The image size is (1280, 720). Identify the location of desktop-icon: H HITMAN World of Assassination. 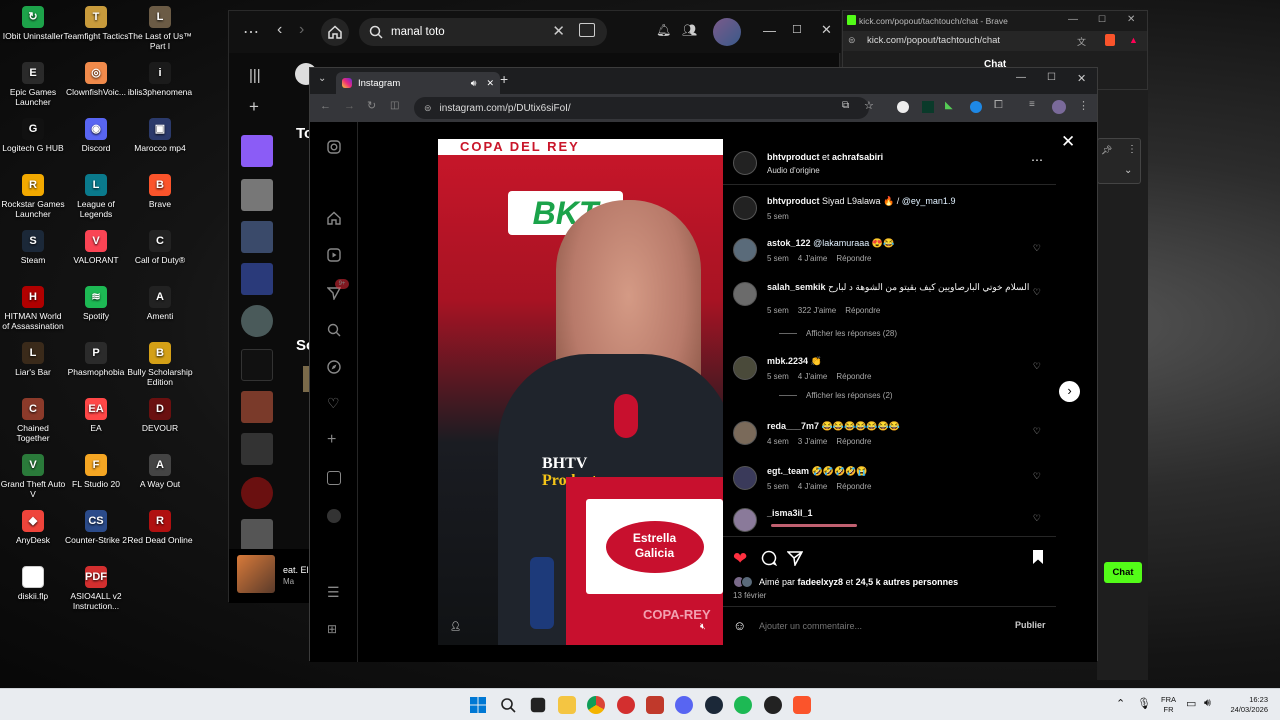
(33, 308).